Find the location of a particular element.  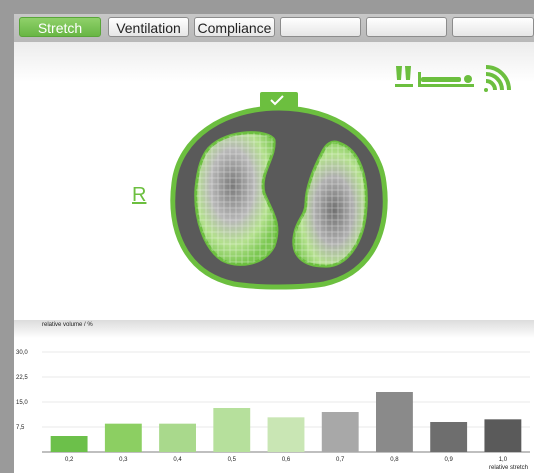

wireless-signal-icon is located at coordinates (497, 78).